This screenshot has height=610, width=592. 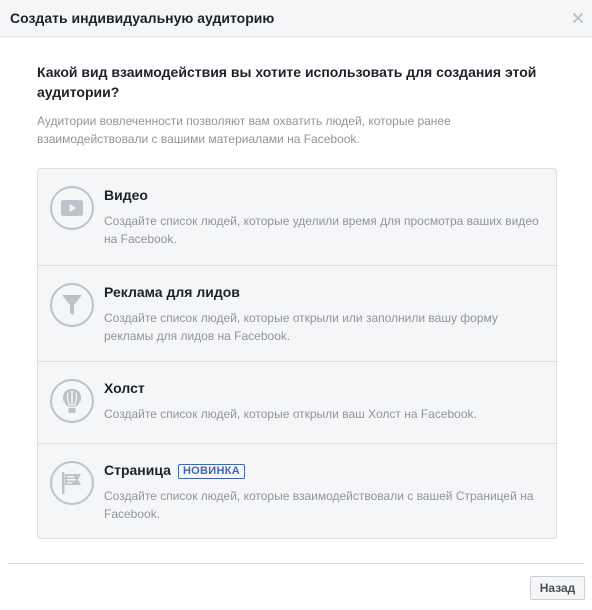 I want to click on option-title-label: Страница, so click(x=137, y=470).